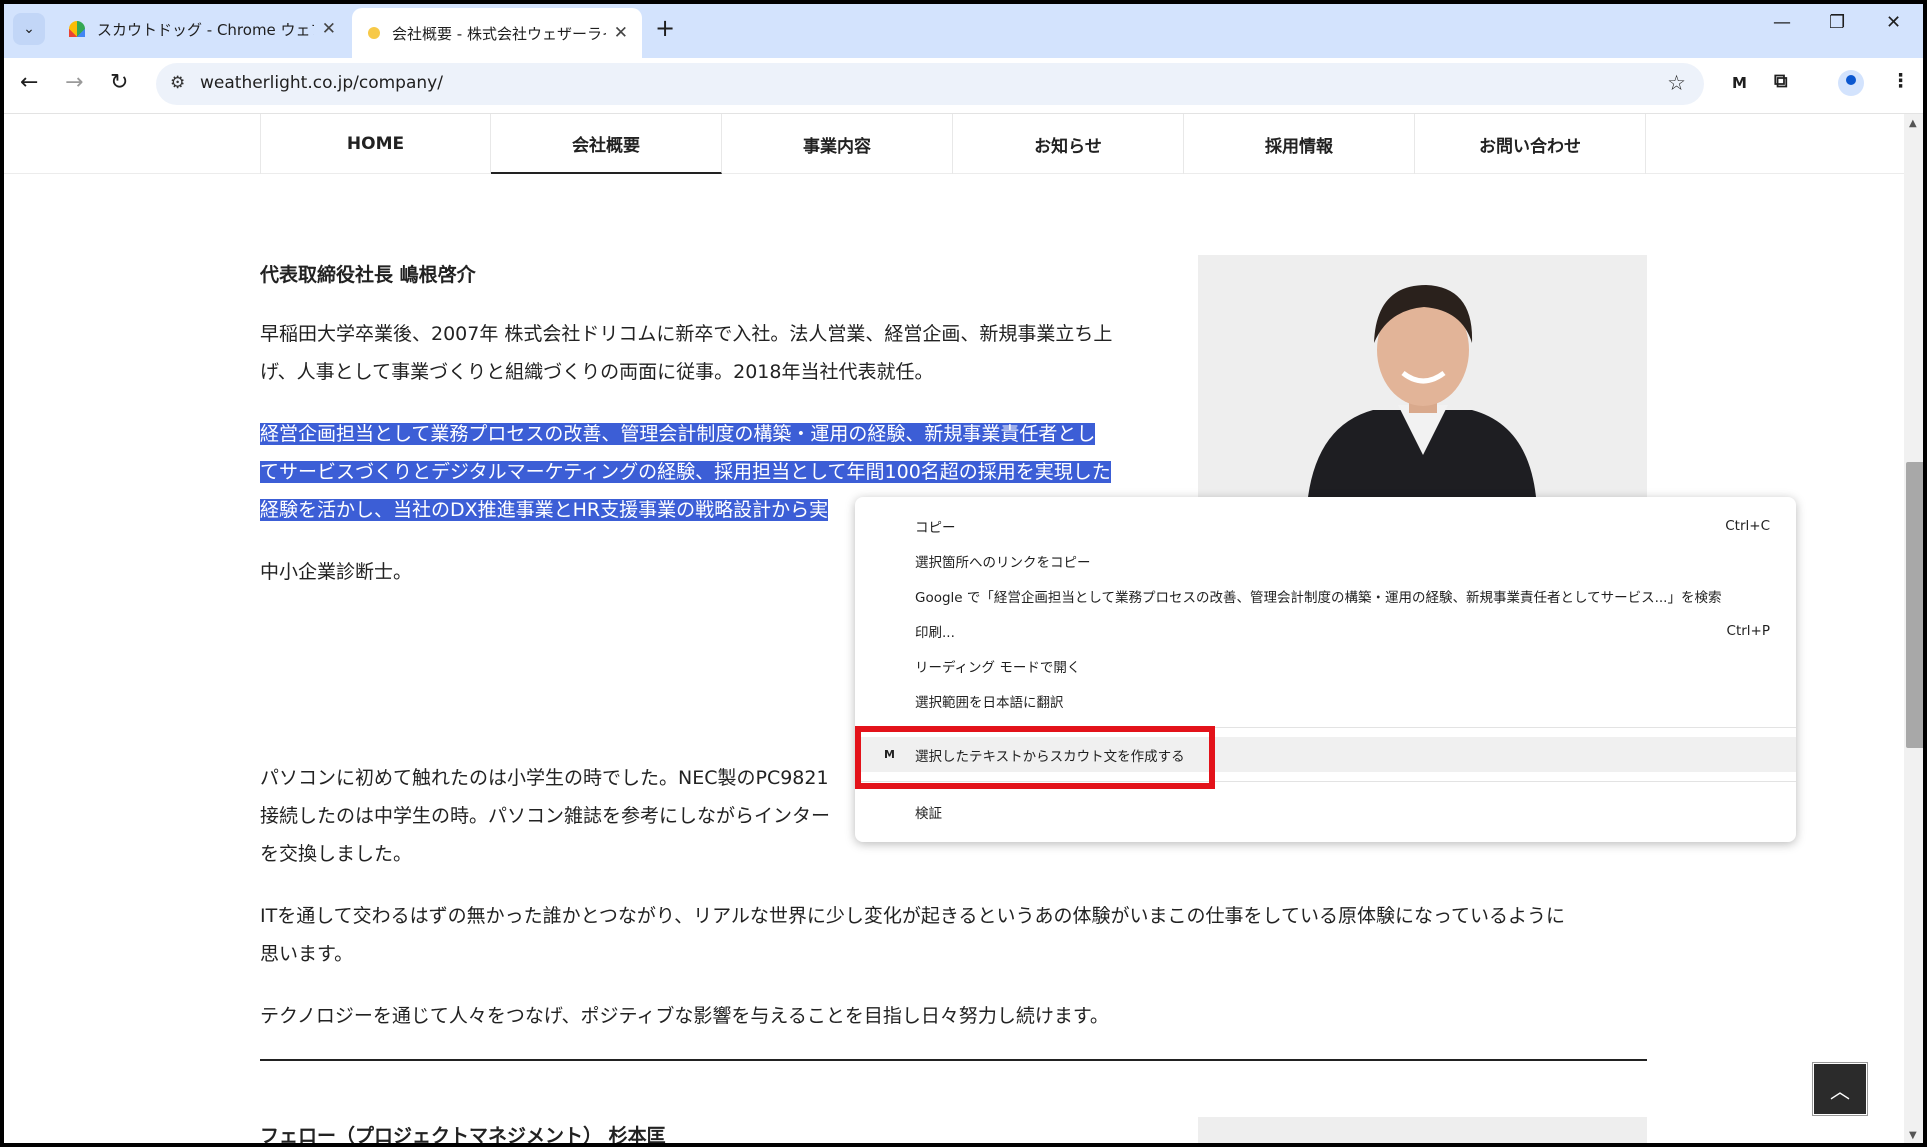 This screenshot has height=1147, width=1927. I want to click on it-line: 思います。, so click(307, 954).